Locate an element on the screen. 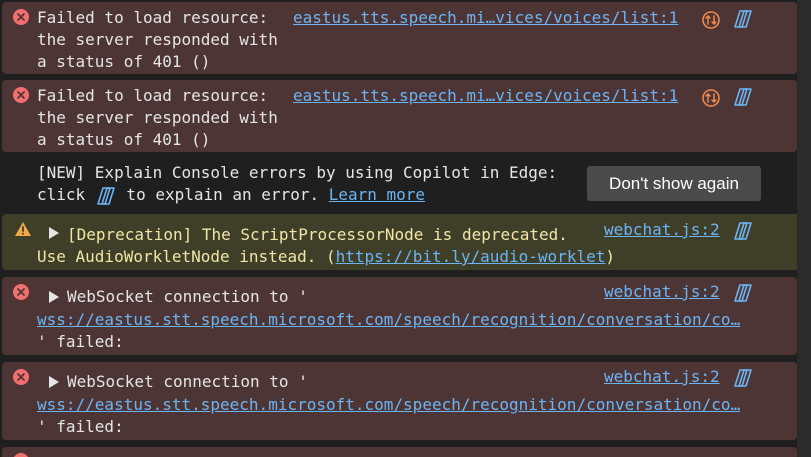  message-text-before: Use AudioWorkletNode instead. ( is located at coordinates (186, 256).